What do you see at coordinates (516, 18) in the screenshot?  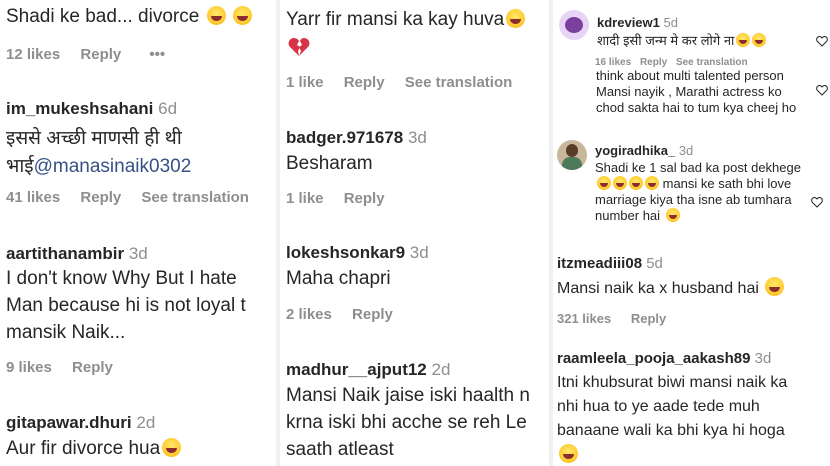 I see `unamused-emoji-icon` at bounding box center [516, 18].